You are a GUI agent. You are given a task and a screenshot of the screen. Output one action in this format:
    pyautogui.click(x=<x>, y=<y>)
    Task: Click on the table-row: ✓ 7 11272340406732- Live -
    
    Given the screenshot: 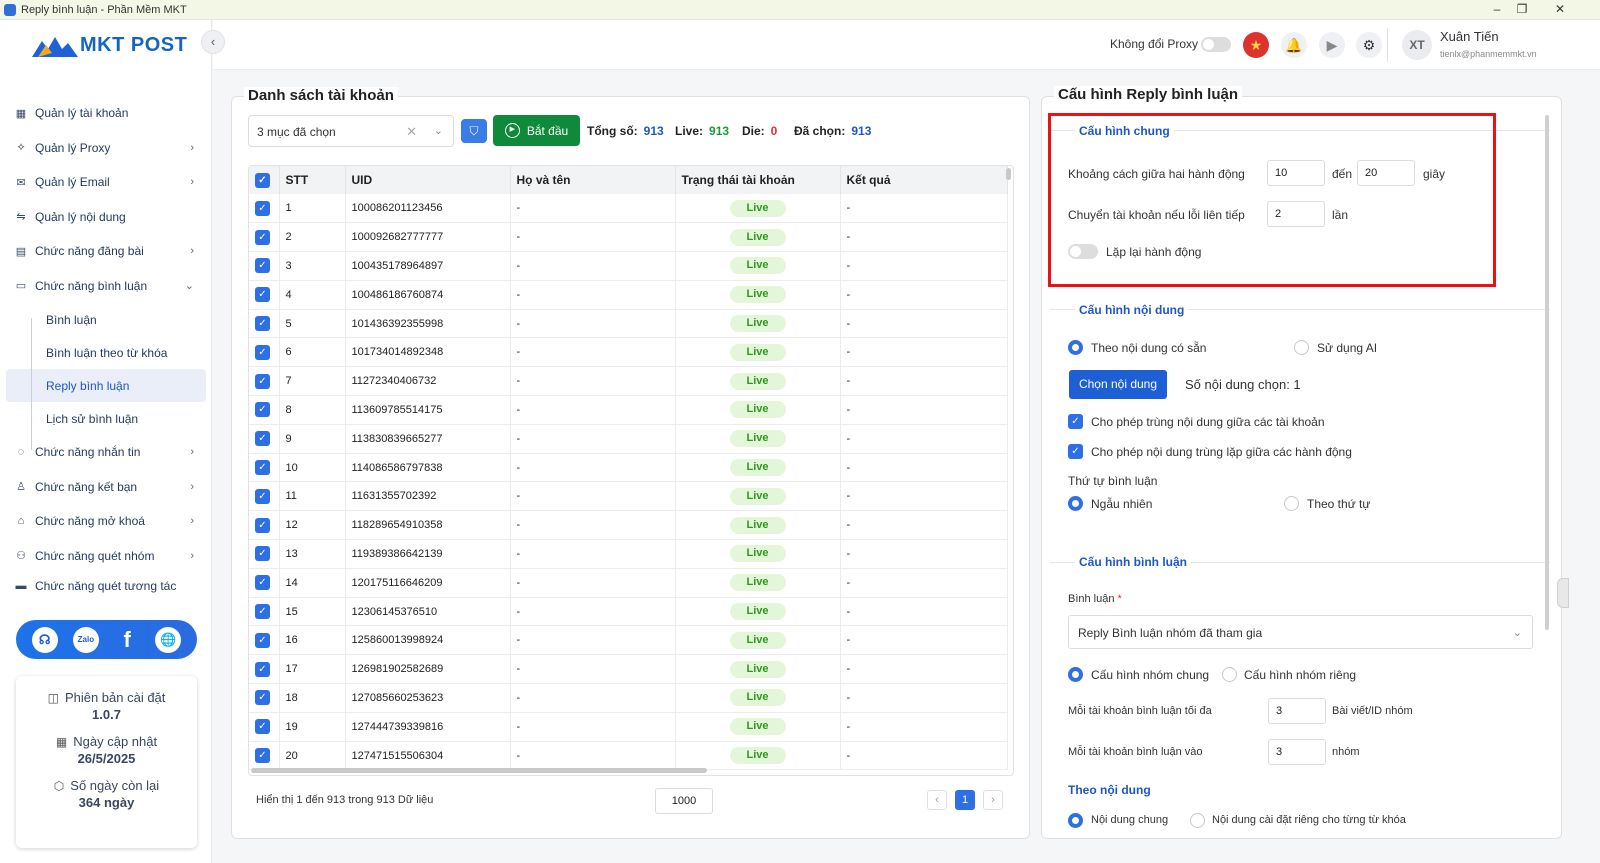 What is the action you would take?
    pyautogui.click(x=628, y=381)
    